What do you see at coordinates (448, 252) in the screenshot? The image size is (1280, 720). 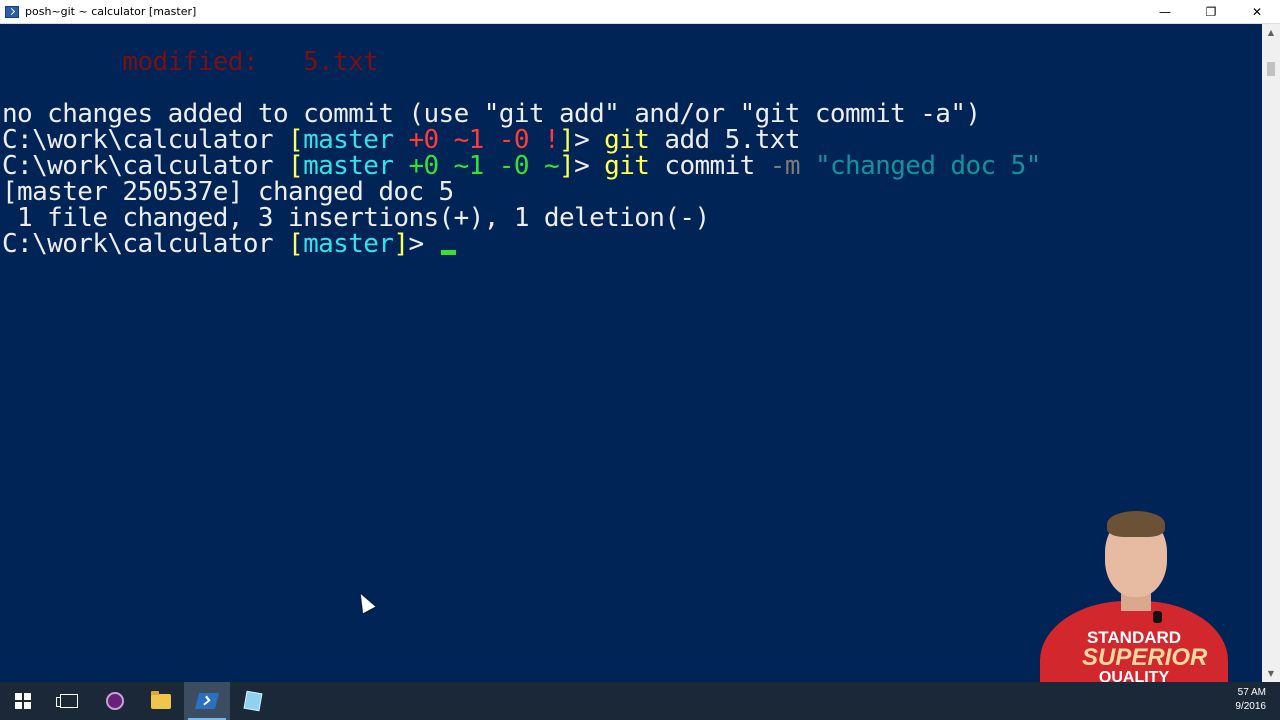 I see `text-cursor` at bounding box center [448, 252].